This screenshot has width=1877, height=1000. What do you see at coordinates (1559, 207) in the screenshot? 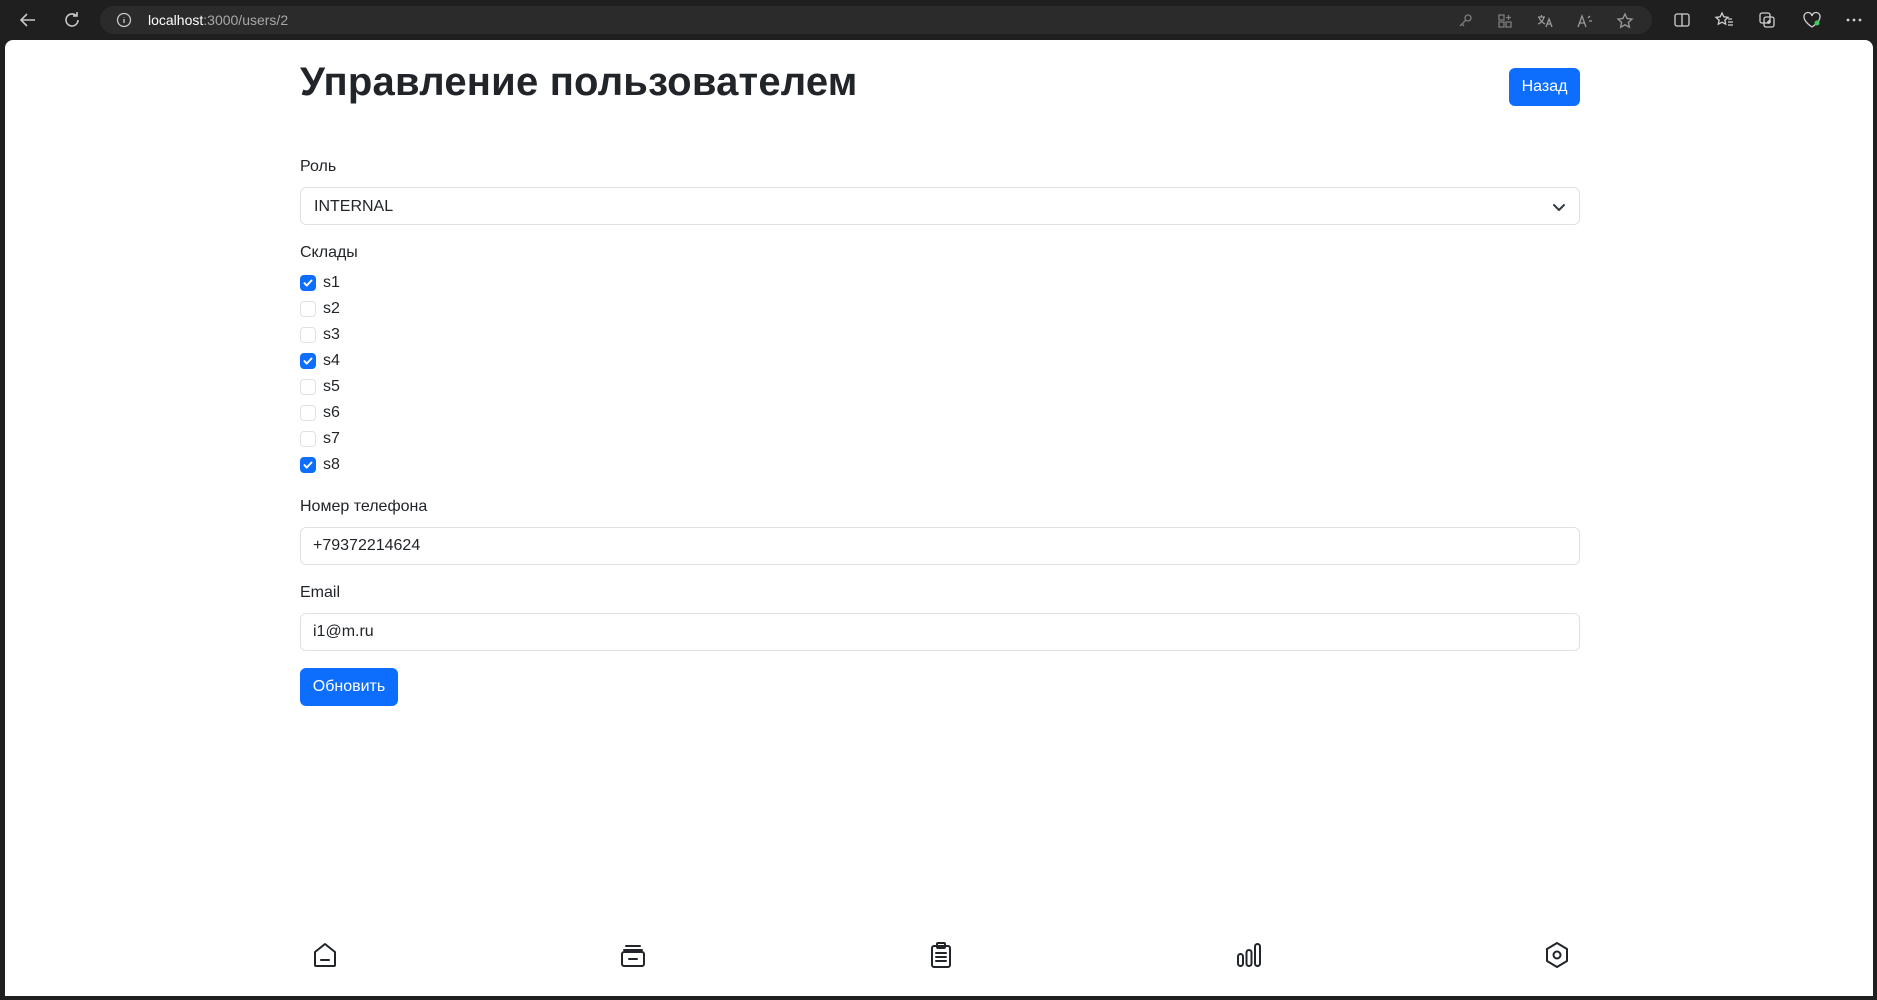
I see `chevron-down-icon` at bounding box center [1559, 207].